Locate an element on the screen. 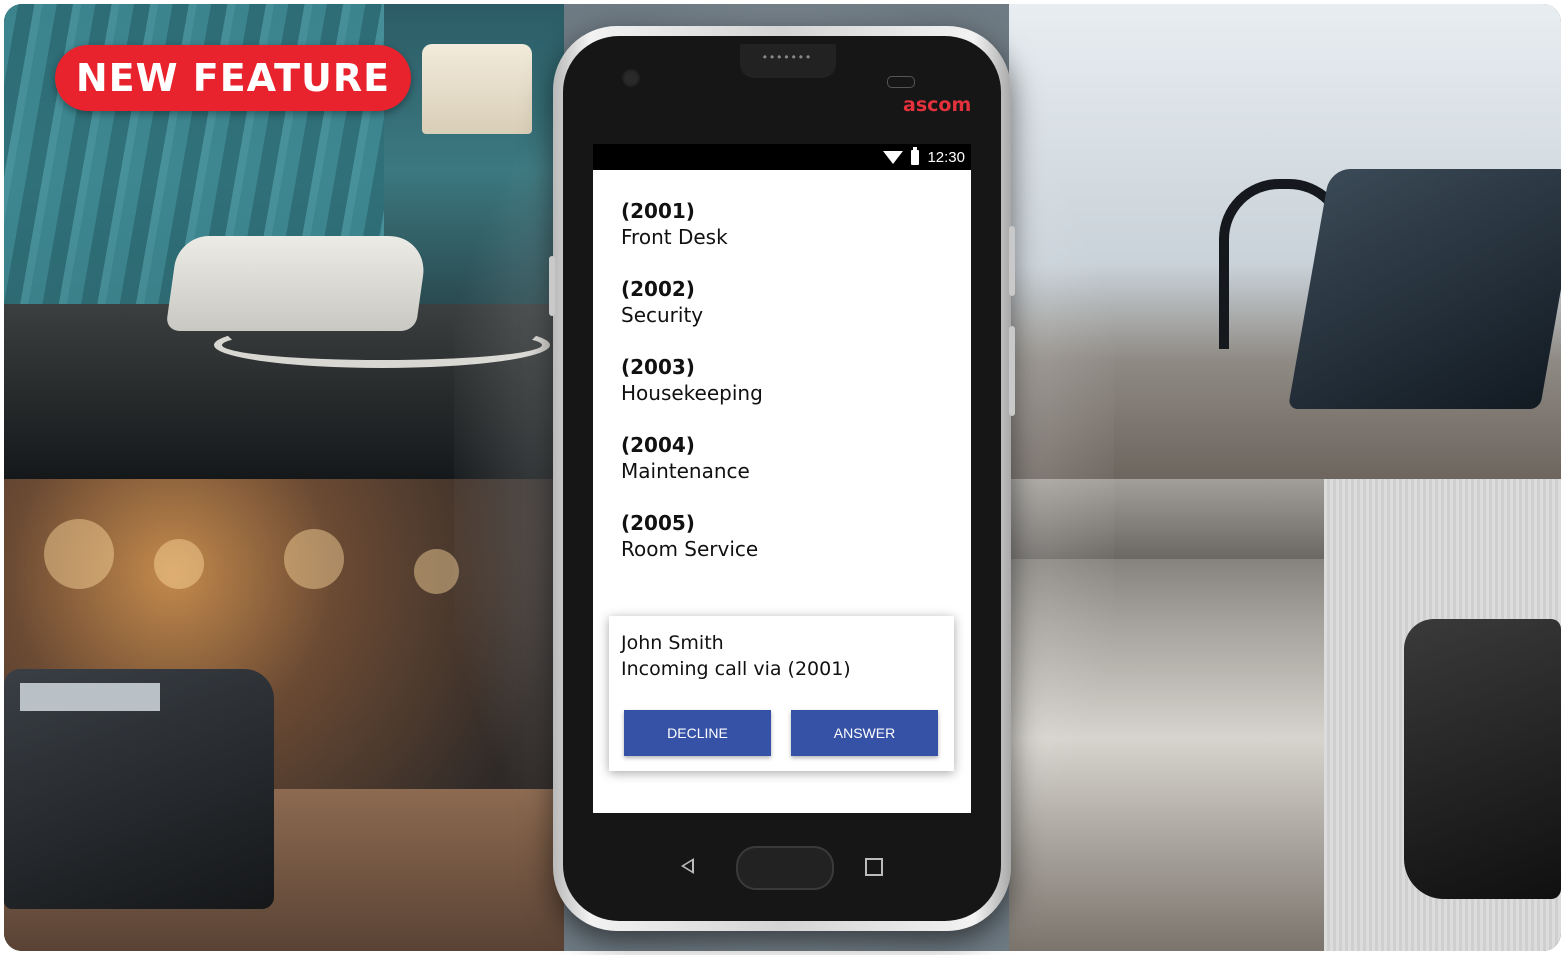  office-telephone is located at coordinates (1424, 289).